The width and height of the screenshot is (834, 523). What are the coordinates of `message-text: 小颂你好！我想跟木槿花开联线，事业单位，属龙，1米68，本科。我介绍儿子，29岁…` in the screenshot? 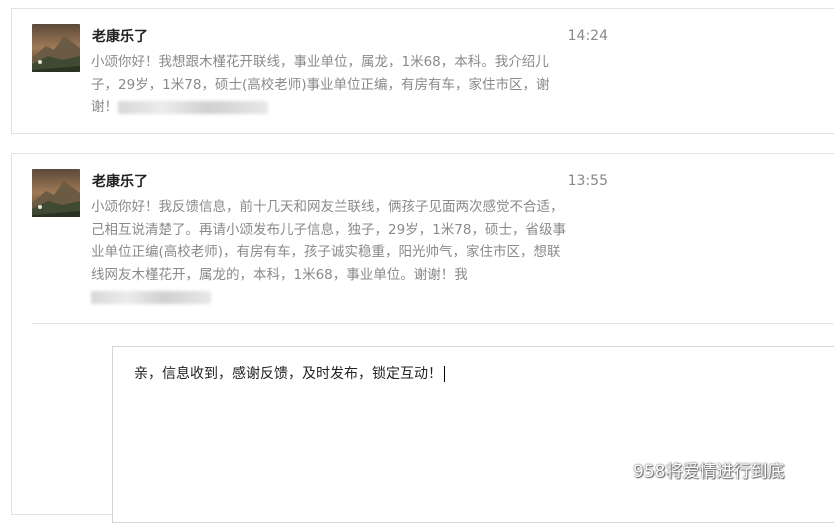 It's located at (330, 85).